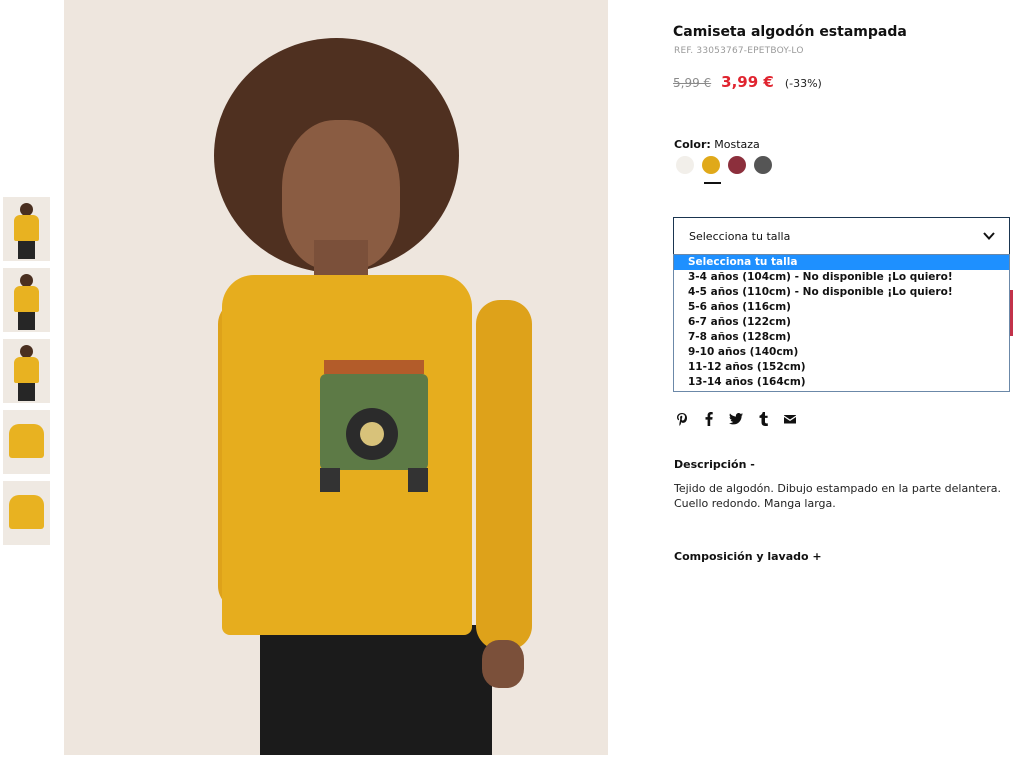 This screenshot has height=760, width=1017. What do you see at coordinates (841, 307) in the screenshot?
I see `size-option: 5-6 años (116cm)` at bounding box center [841, 307].